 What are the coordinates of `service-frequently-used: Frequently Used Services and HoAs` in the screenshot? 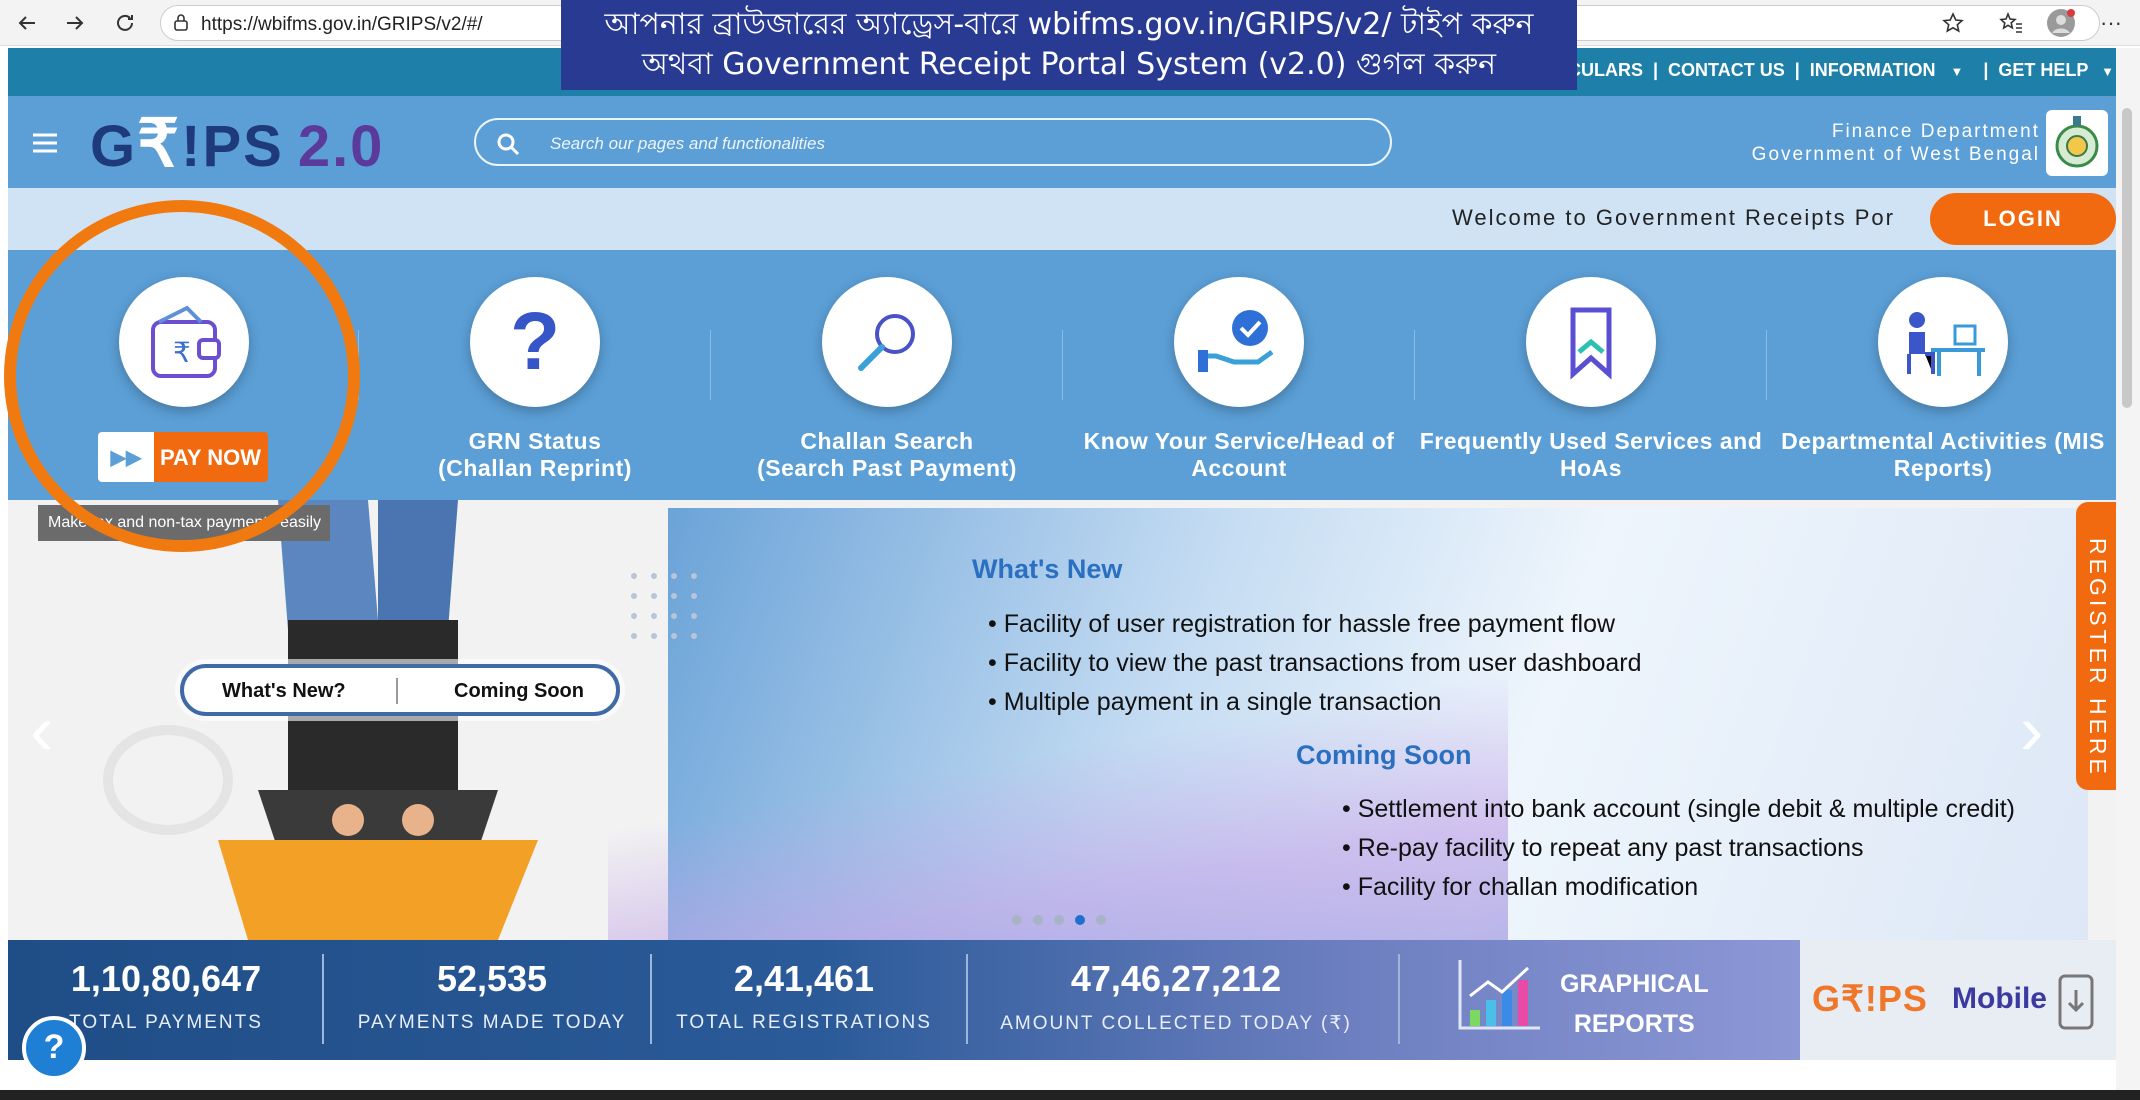 It's located at (1591, 375).